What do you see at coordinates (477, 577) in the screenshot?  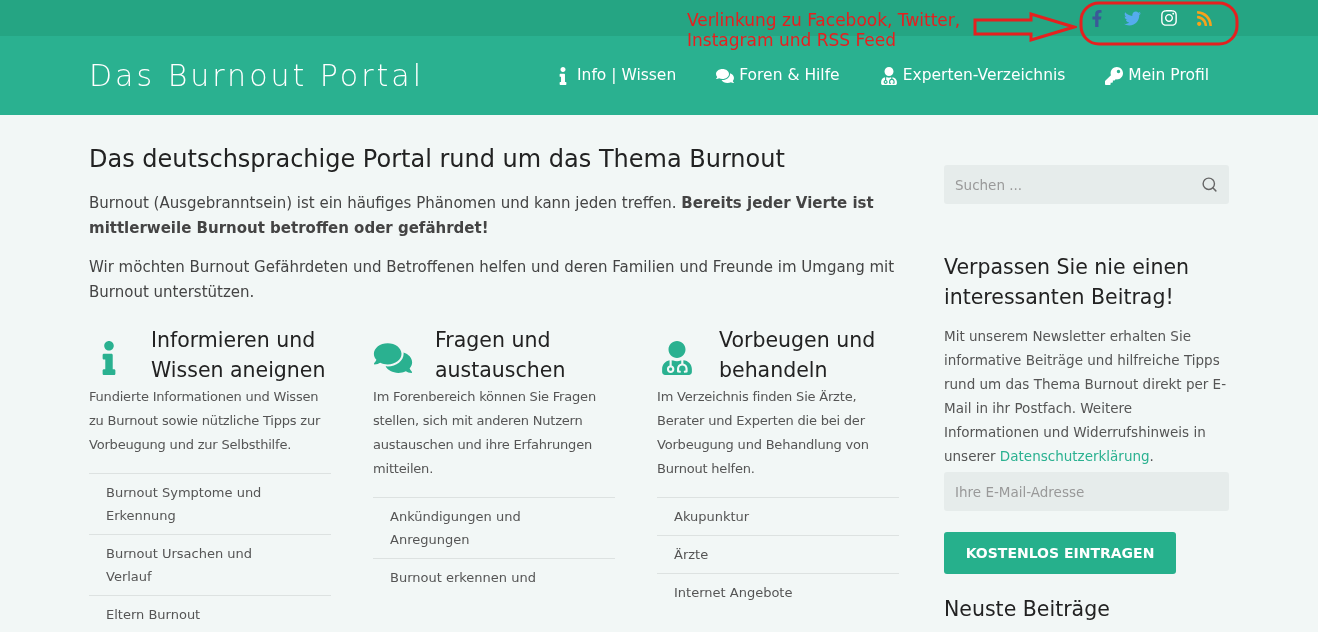 I see `feature-link: Burnout erkennen und` at bounding box center [477, 577].